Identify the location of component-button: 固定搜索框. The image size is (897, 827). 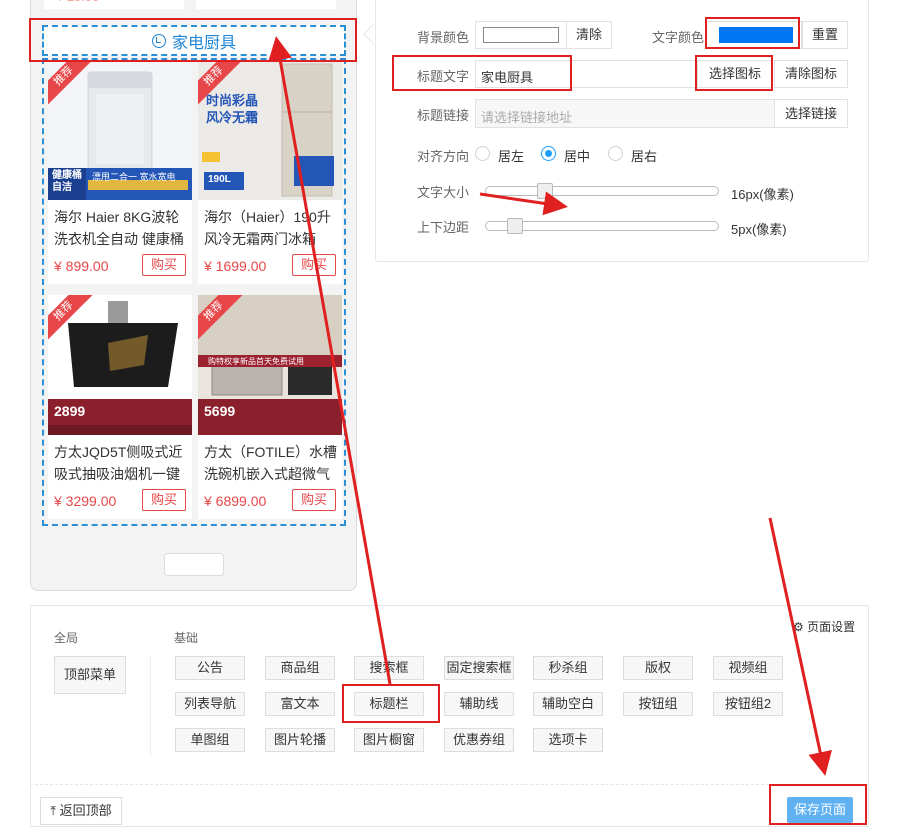
(479, 668).